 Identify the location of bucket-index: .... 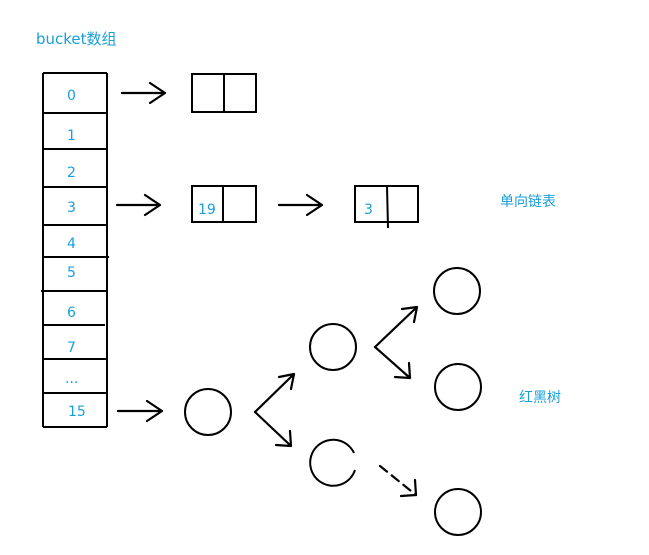
(71, 379).